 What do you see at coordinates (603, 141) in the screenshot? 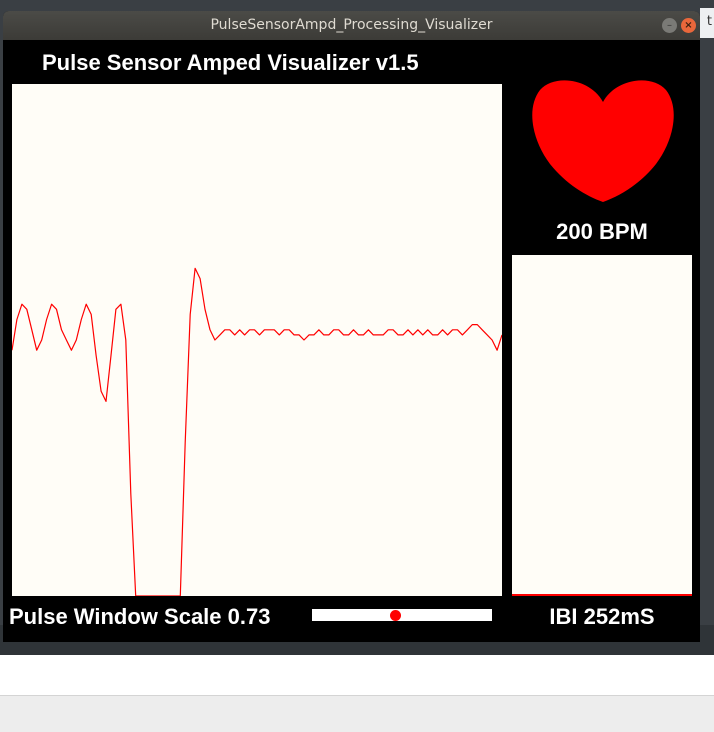
I see `heart-icon` at bounding box center [603, 141].